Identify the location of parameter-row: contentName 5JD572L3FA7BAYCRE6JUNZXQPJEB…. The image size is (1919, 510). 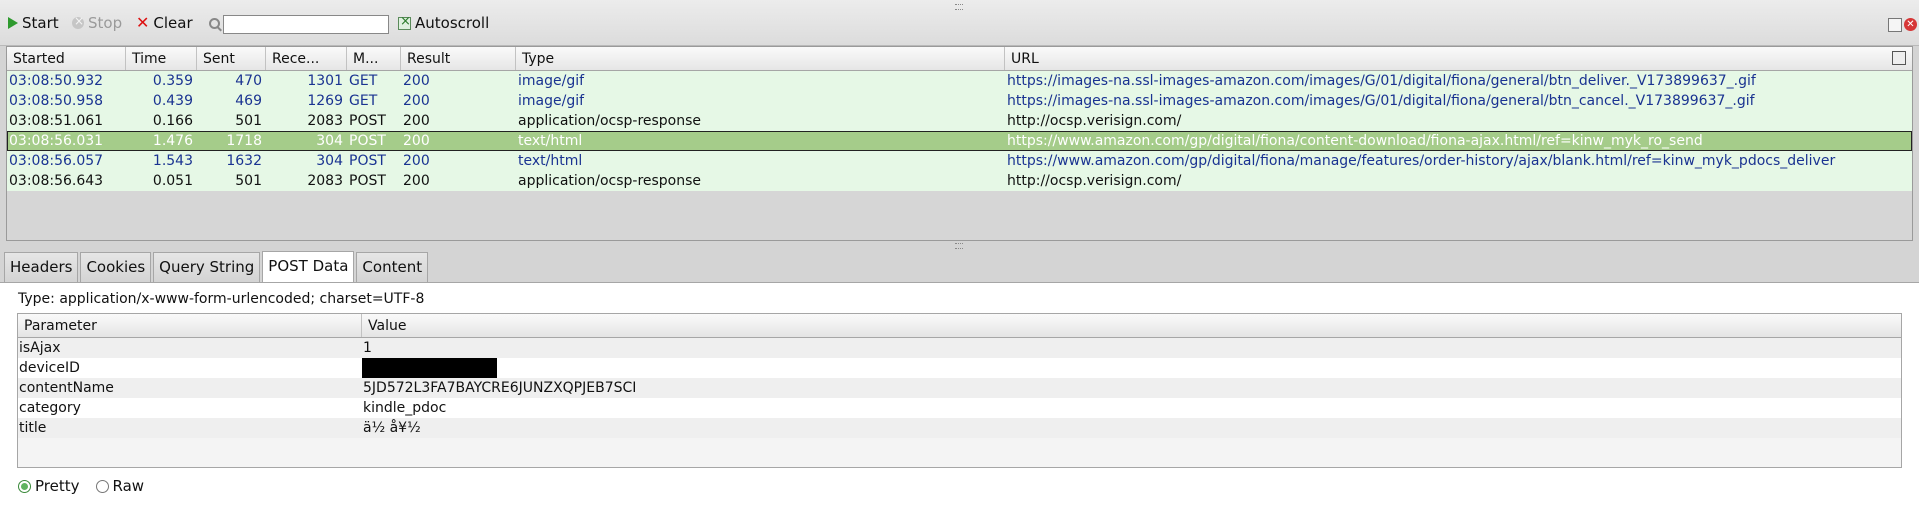
(959, 388).